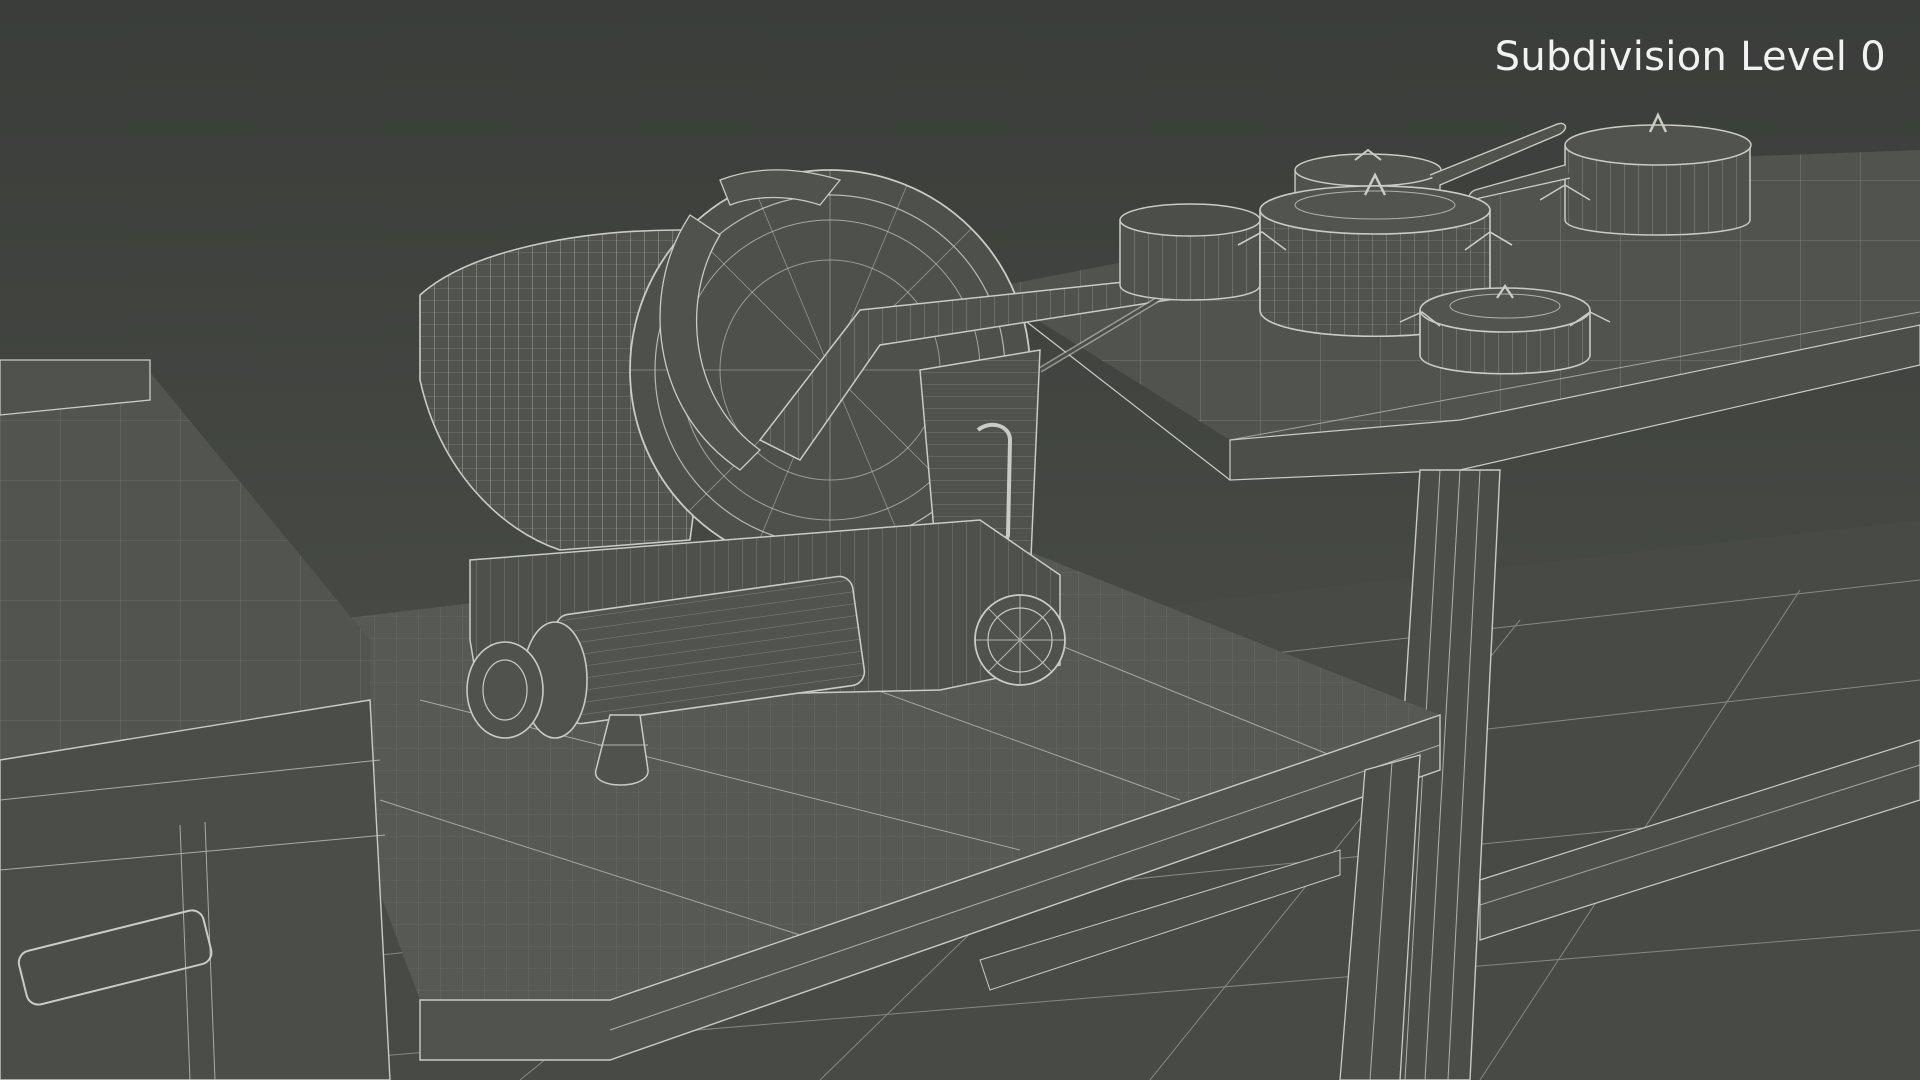 Image resolution: width=1920 pixels, height=1080 pixels. I want to click on small-casserole-with-lid, so click(1505, 329).